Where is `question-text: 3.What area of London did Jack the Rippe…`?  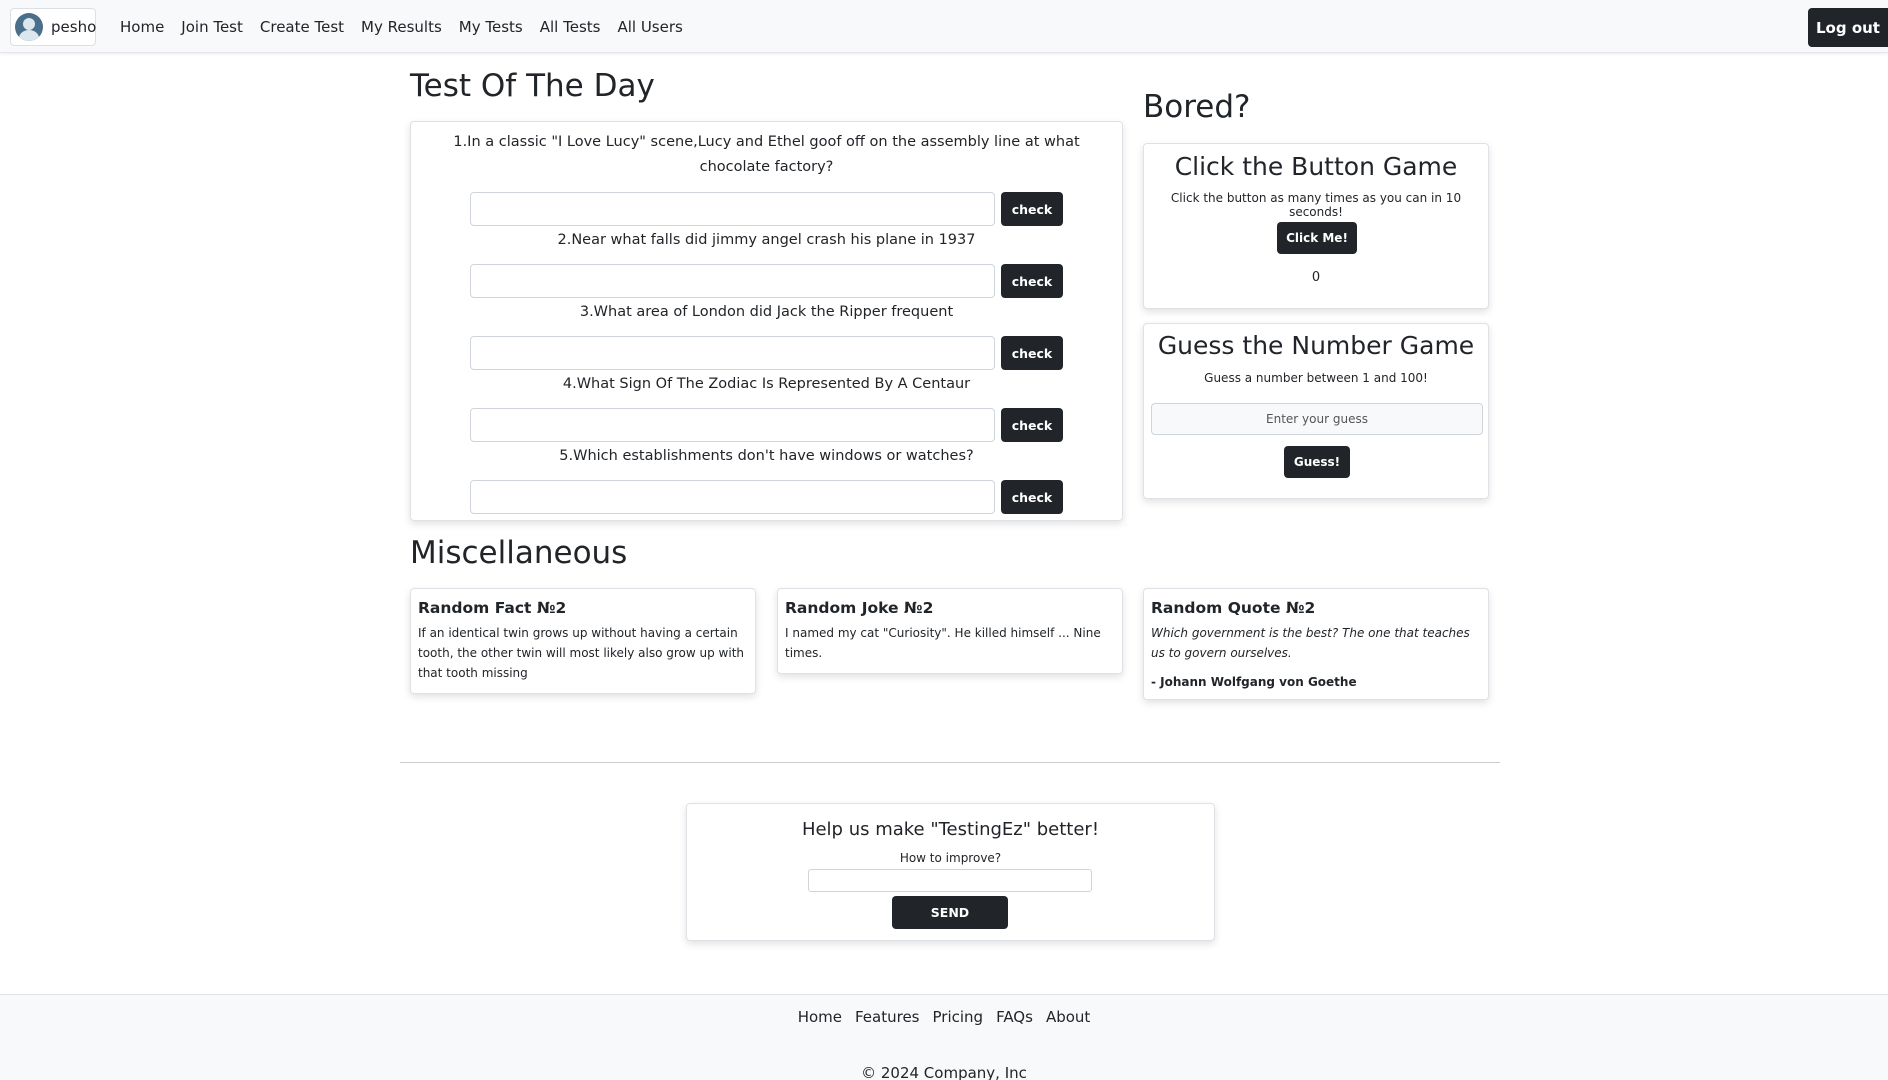
question-text: 3.What area of London did Jack the Rippe… is located at coordinates (766, 312).